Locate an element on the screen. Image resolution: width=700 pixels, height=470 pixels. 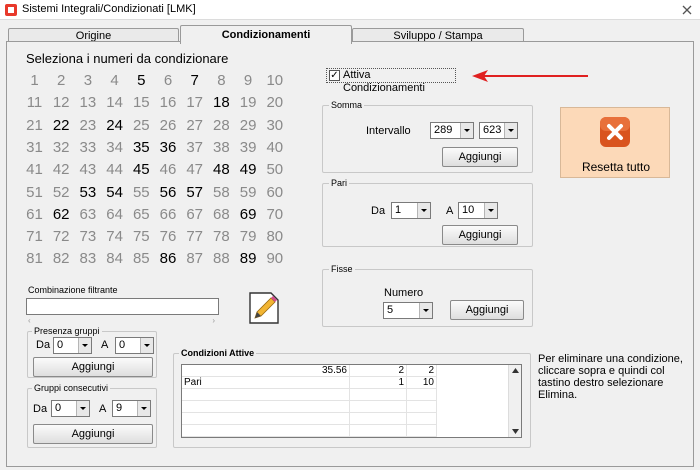
number-64: 64 is located at coordinates (114, 215).